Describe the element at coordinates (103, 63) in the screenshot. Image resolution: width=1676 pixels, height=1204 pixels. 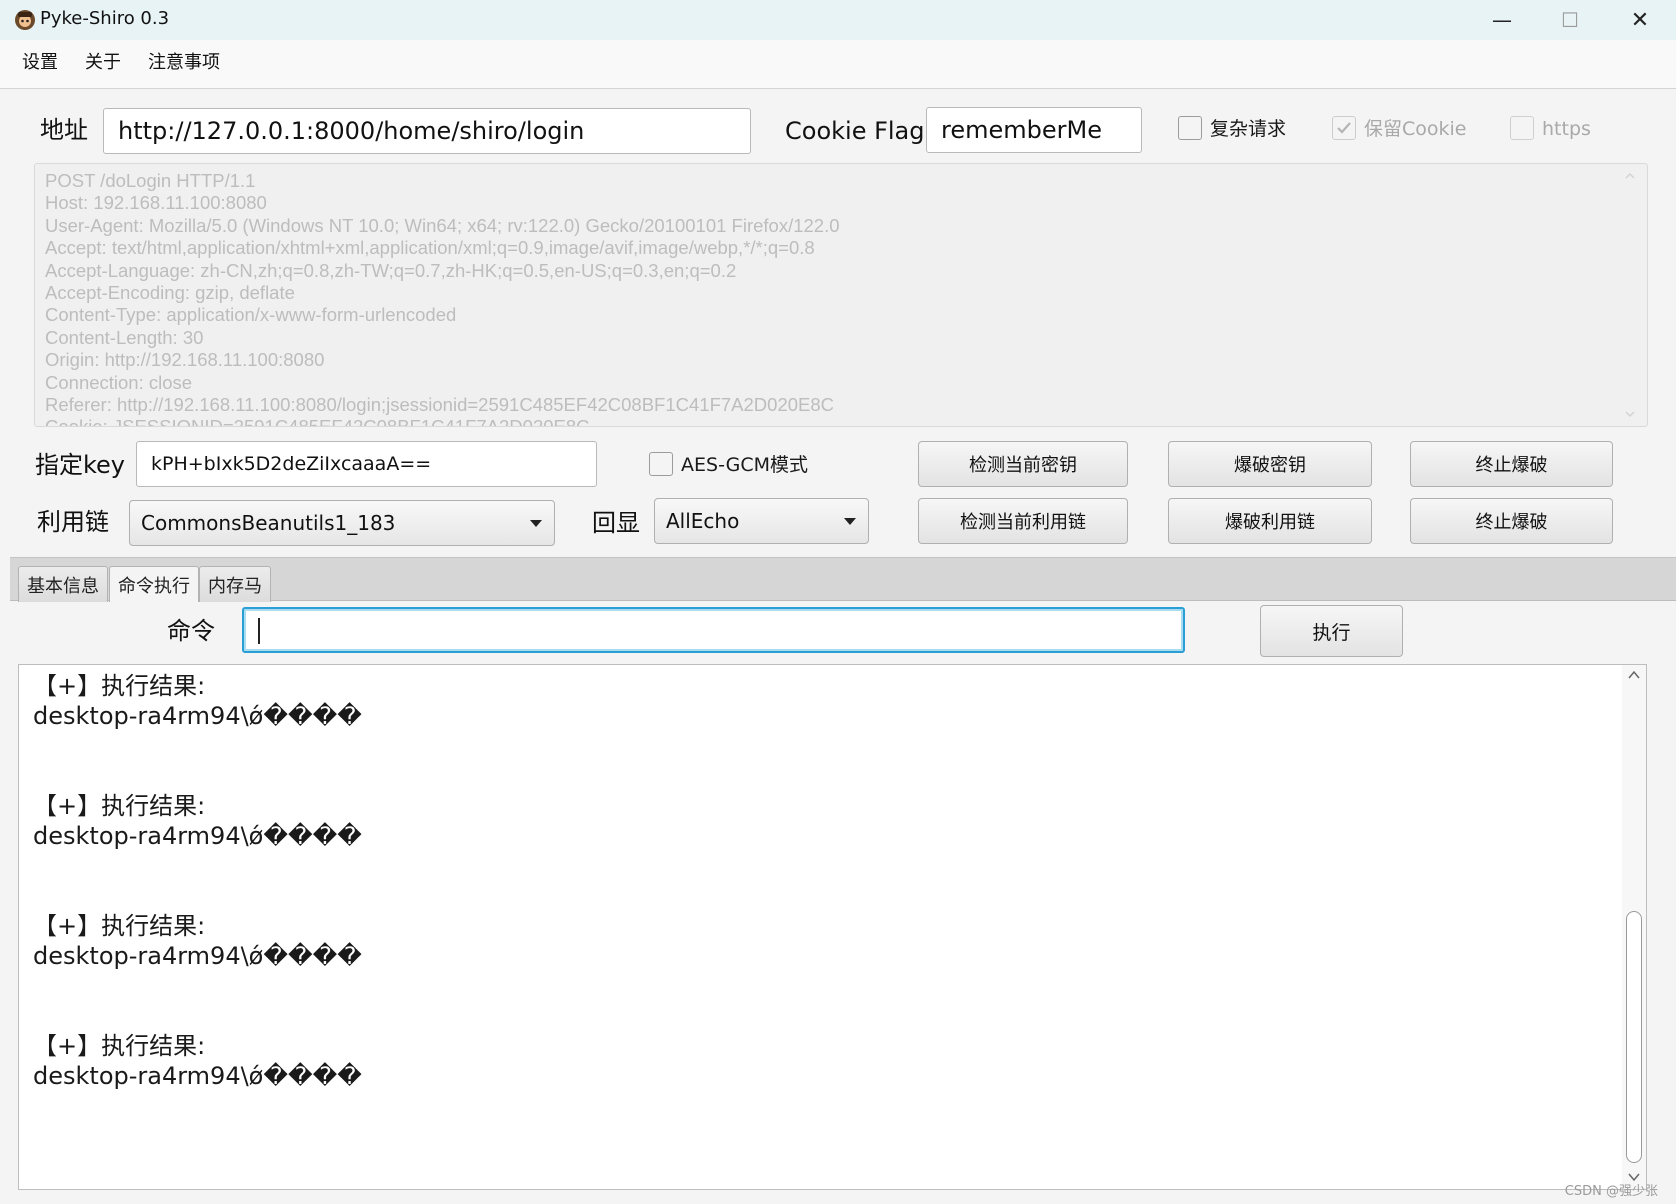
I see `menu-about: 关于` at that location.